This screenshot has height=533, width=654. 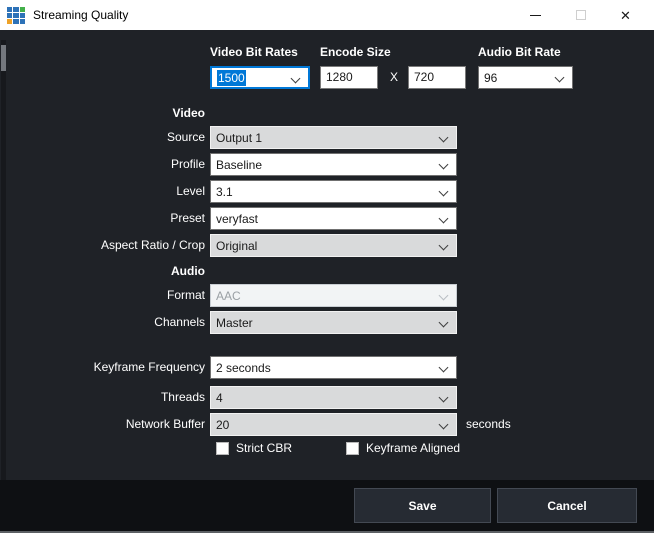 What do you see at coordinates (327, 506) in the screenshot?
I see `dialog-footer: Save Cancel` at bounding box center [327, 506].